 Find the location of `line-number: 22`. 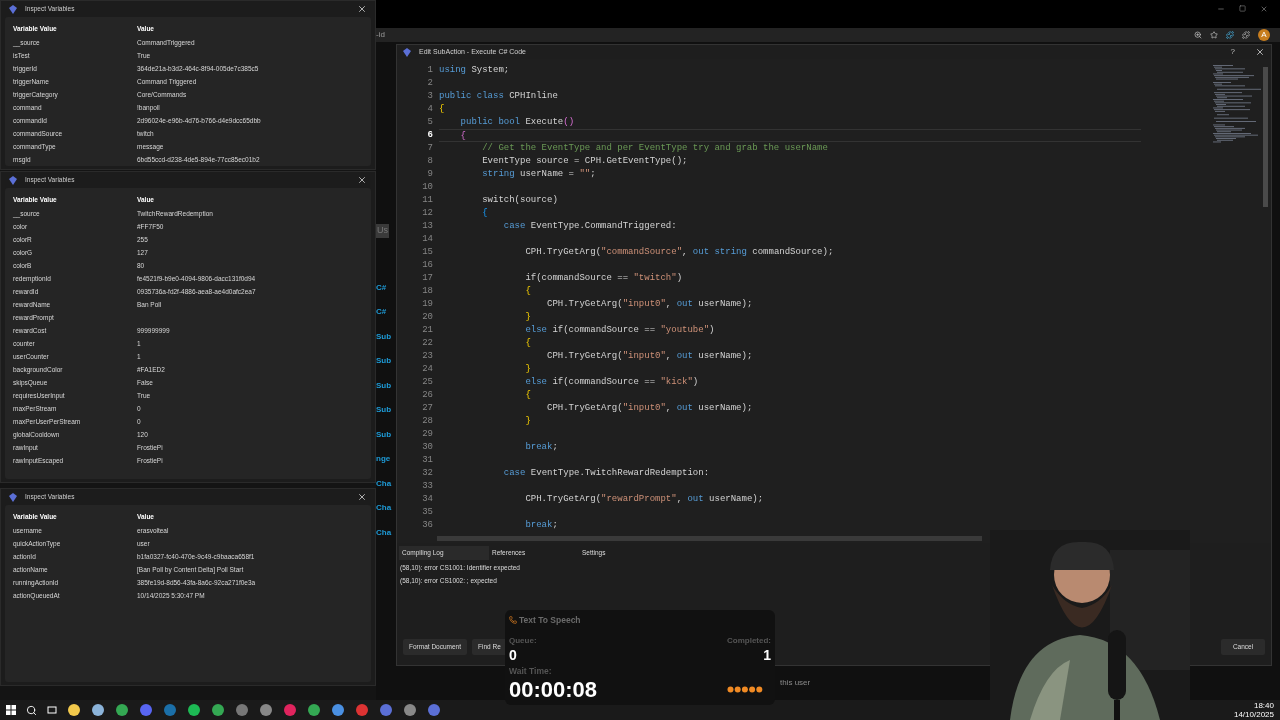

line-number: 22 is located at coordinates (427, 343).